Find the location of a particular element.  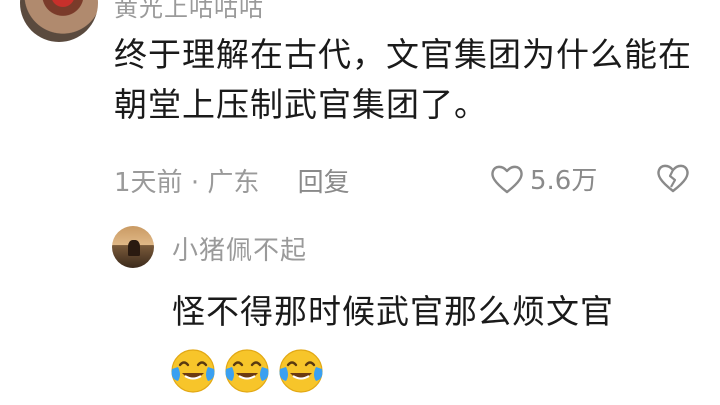

comment-location: 广东 is located at coordinates (233, 183).